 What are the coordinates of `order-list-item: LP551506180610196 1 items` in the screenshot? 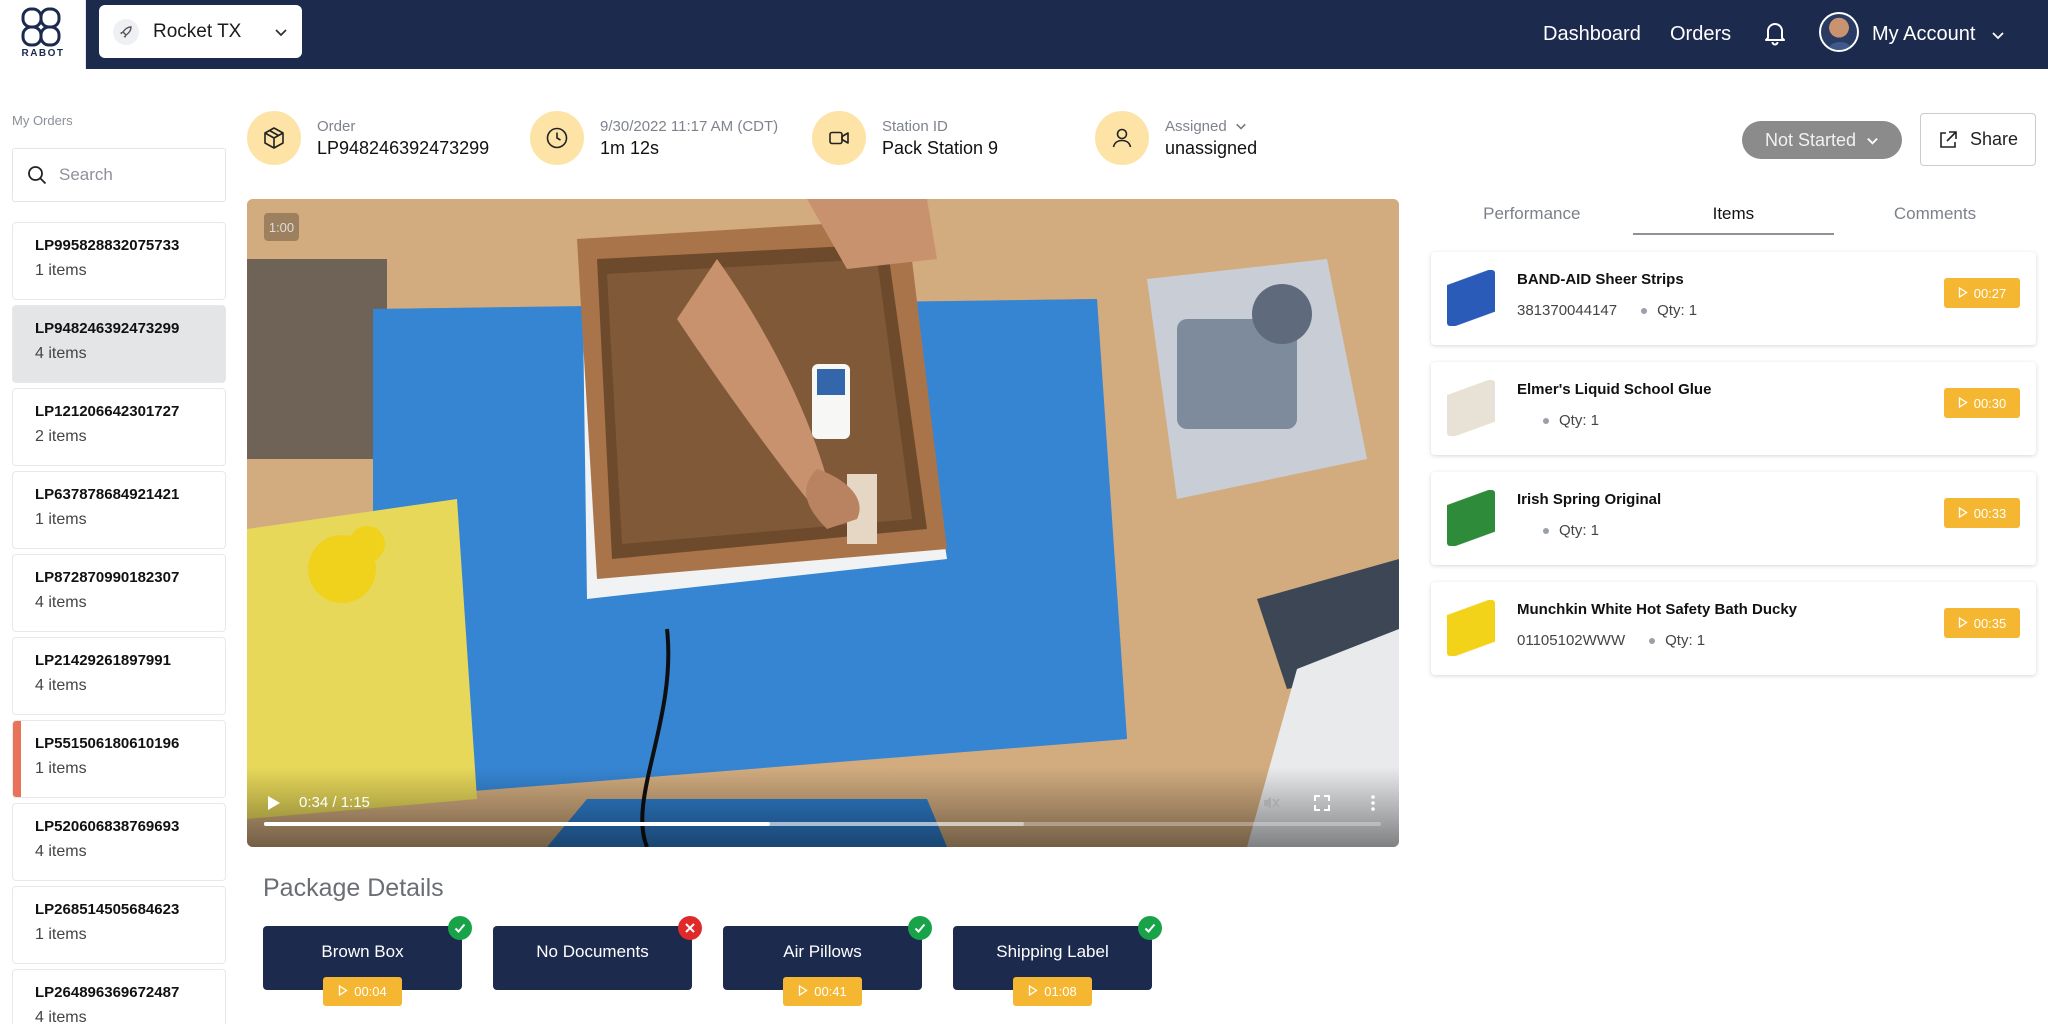 It's located at (119, 759).